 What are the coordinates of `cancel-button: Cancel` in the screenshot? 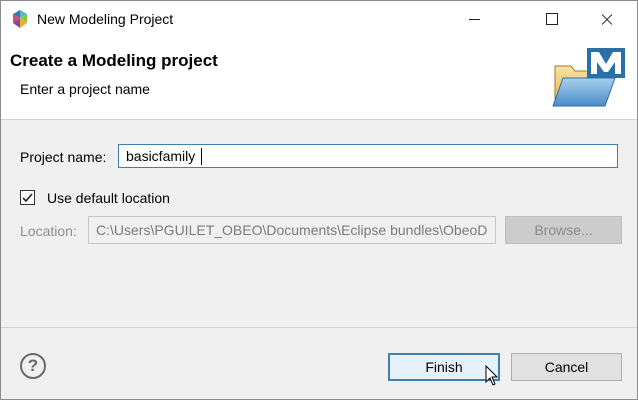 It's located at (566, 367).